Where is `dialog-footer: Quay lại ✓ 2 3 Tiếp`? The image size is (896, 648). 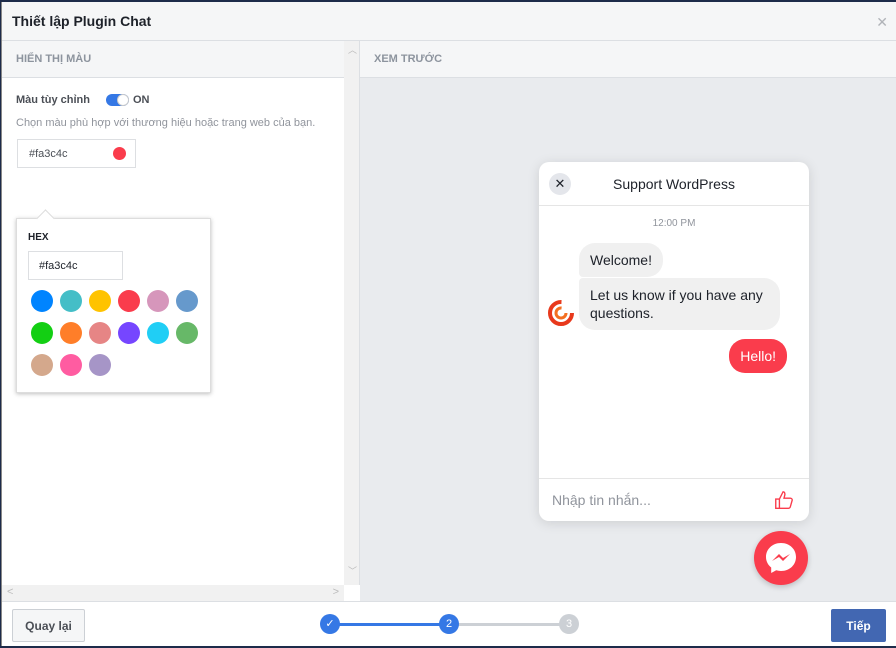 dialog-footer: Quay lại ✓ 2 3 Tiếp is located at coordinates (449, 623).